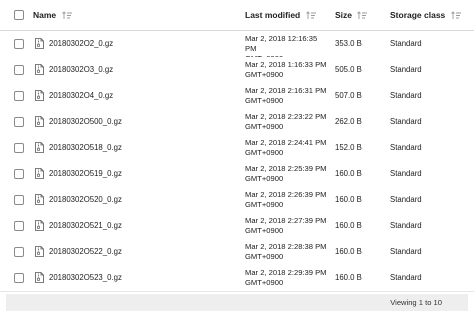  What do you see at coordinates (85, 122) in the screenshot?
I see `file-name-link: 20180302O500_0.gz` at bounding box center [85, 122].